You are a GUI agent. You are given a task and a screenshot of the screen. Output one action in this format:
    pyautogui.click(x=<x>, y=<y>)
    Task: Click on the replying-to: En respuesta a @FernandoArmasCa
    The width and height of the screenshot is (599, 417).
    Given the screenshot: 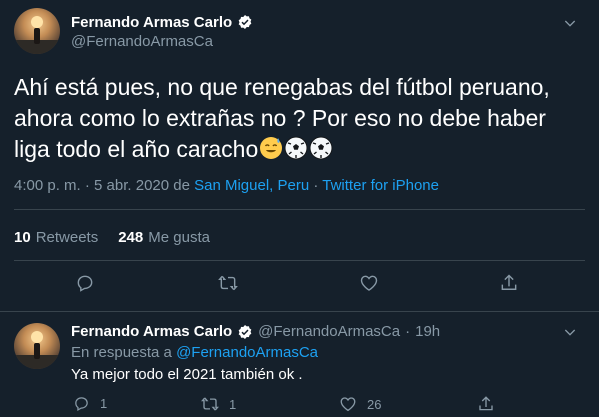 What is the action you would take?
    pyautogui.click(x=194, y=352)
    